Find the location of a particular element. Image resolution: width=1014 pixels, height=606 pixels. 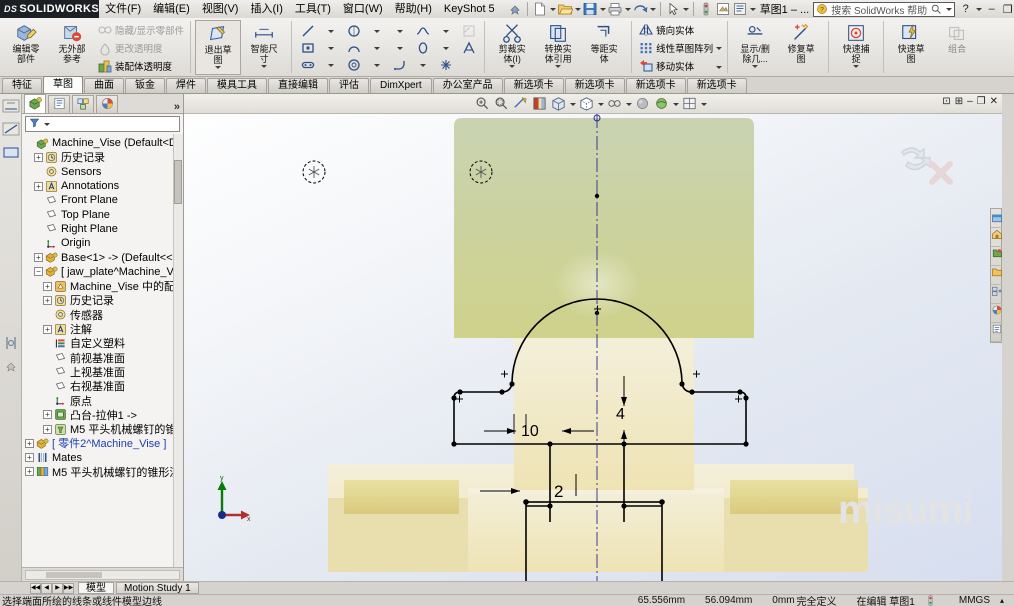

linear-sketch-pattern-item: 线性草图阵列 is located at coordinates (675, 47).